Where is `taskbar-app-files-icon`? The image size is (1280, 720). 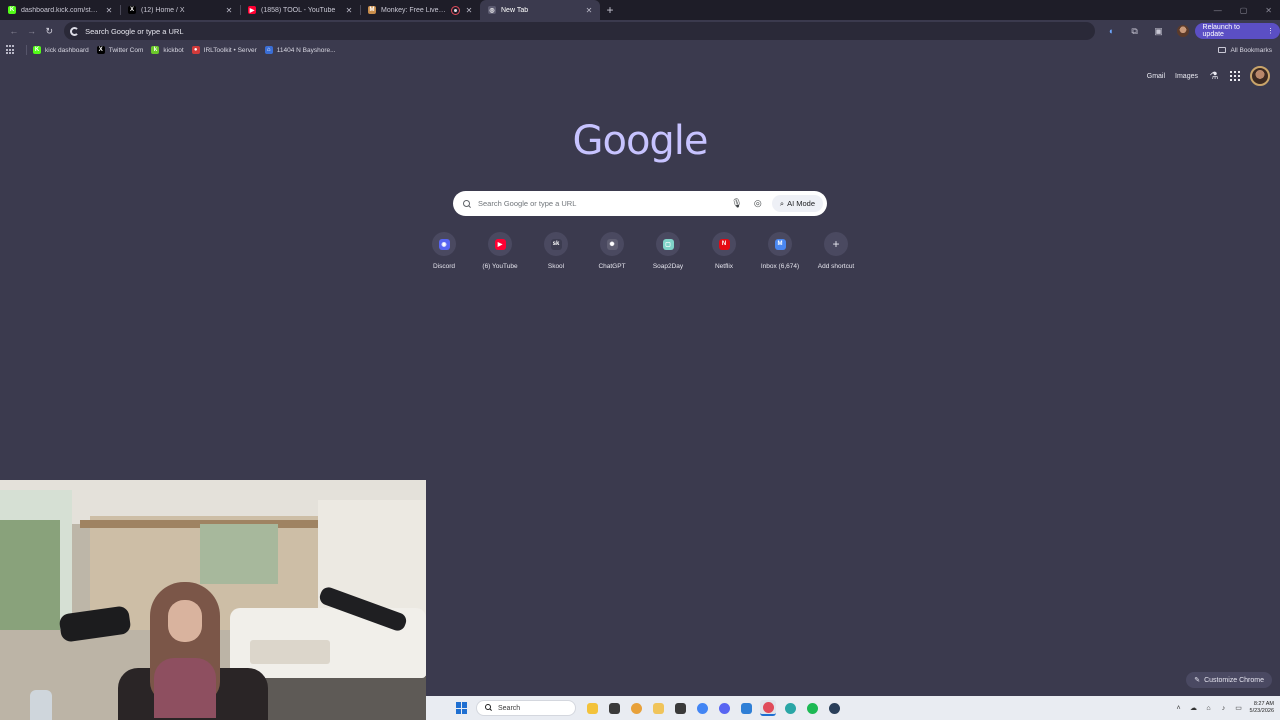 taskbar-app-files-icon is located at coordinates (658, 708).